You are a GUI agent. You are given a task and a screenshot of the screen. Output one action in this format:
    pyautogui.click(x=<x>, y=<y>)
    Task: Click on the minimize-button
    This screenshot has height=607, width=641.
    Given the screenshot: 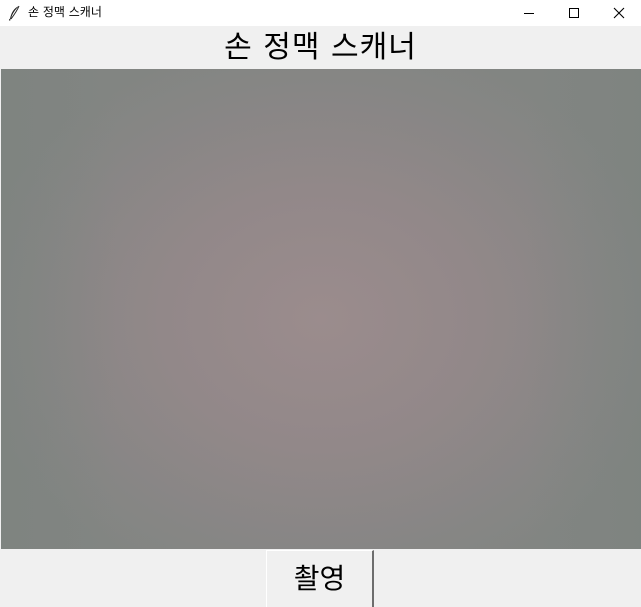 What is the action you would take?
    pyautogui.click(x=529, y=13)
    